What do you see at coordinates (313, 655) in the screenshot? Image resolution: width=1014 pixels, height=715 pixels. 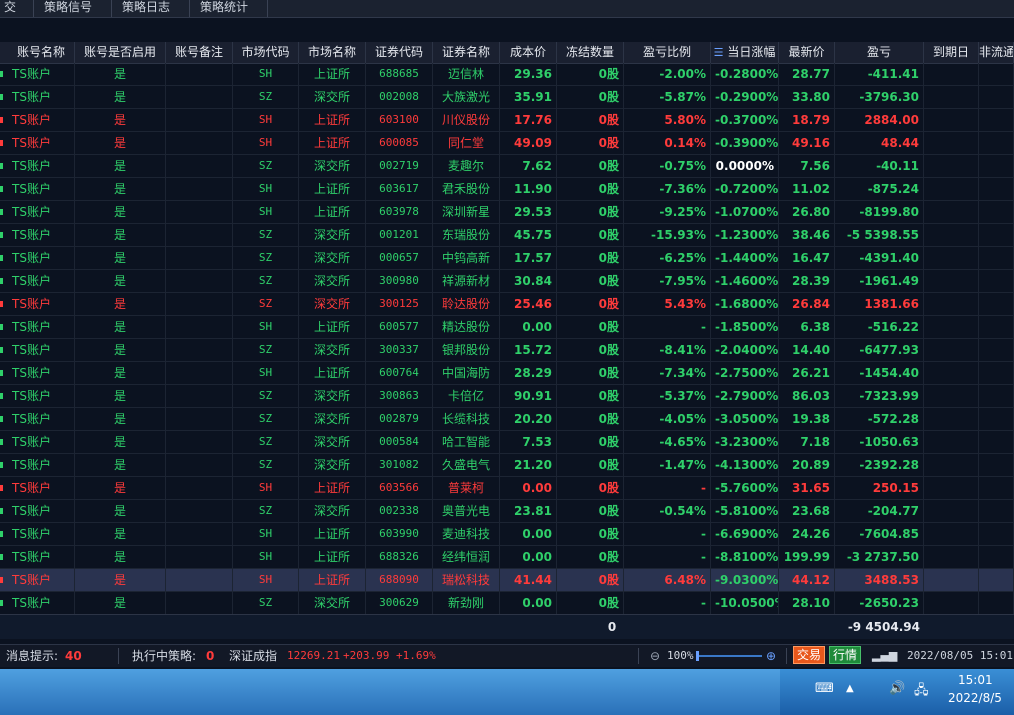 I see `index-value: 12269.21` at bounding box center [313, 655].